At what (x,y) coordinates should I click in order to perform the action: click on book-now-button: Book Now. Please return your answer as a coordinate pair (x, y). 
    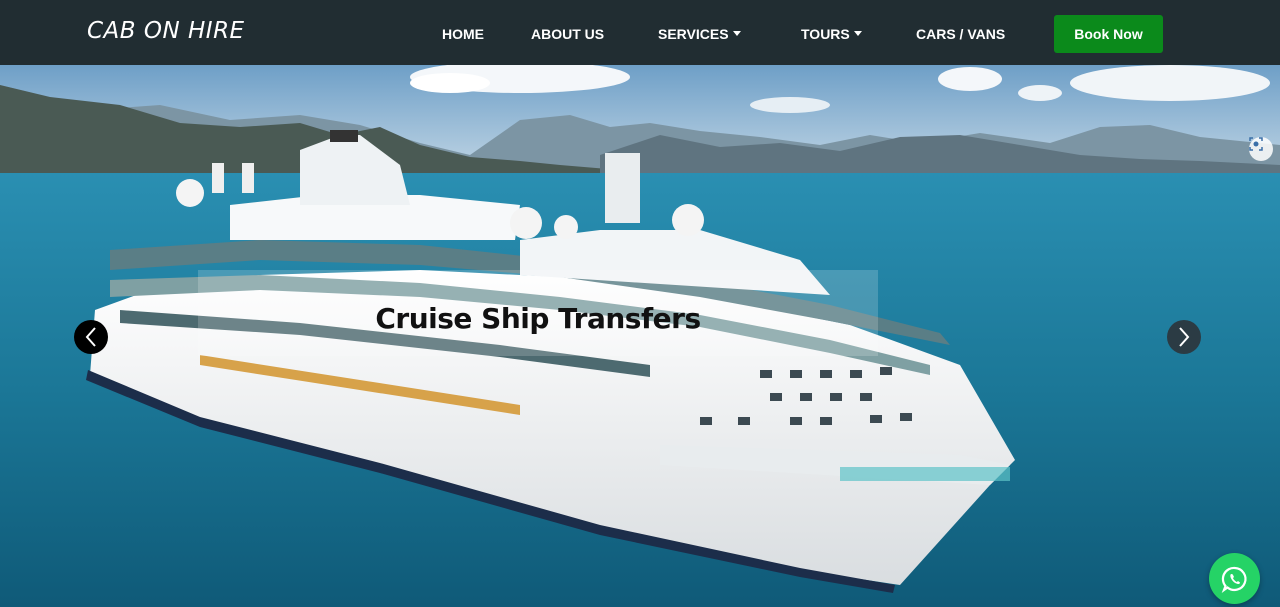
    Looking at the image, I should click on (1108, 34).